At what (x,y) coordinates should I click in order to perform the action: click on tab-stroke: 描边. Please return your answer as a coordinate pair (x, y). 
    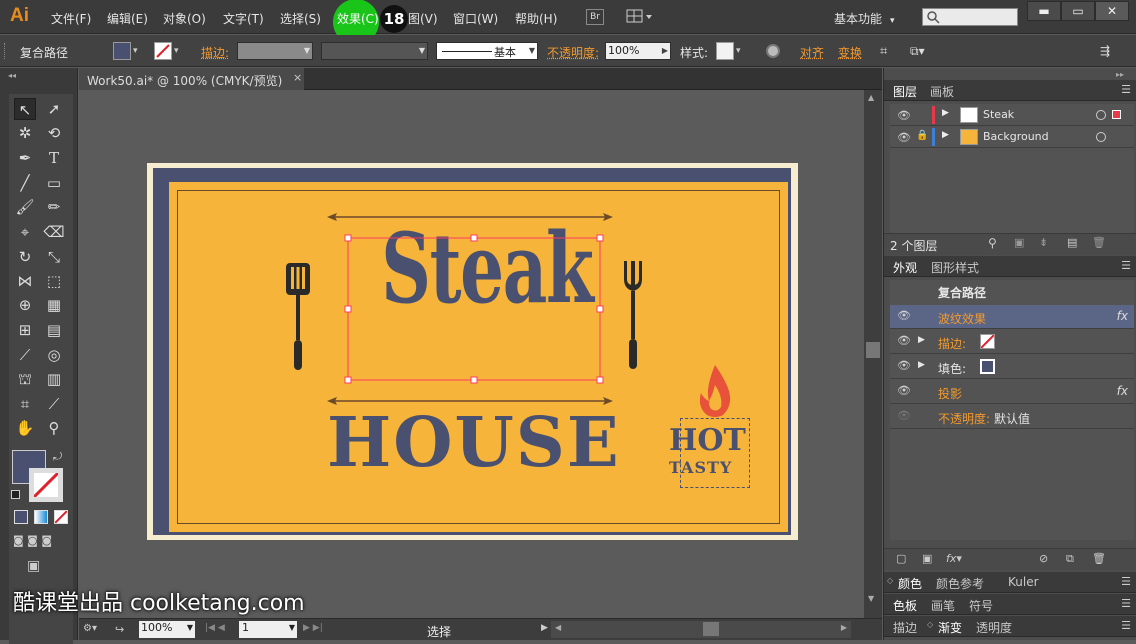
    Looking at the image, I should click on (905, 627).